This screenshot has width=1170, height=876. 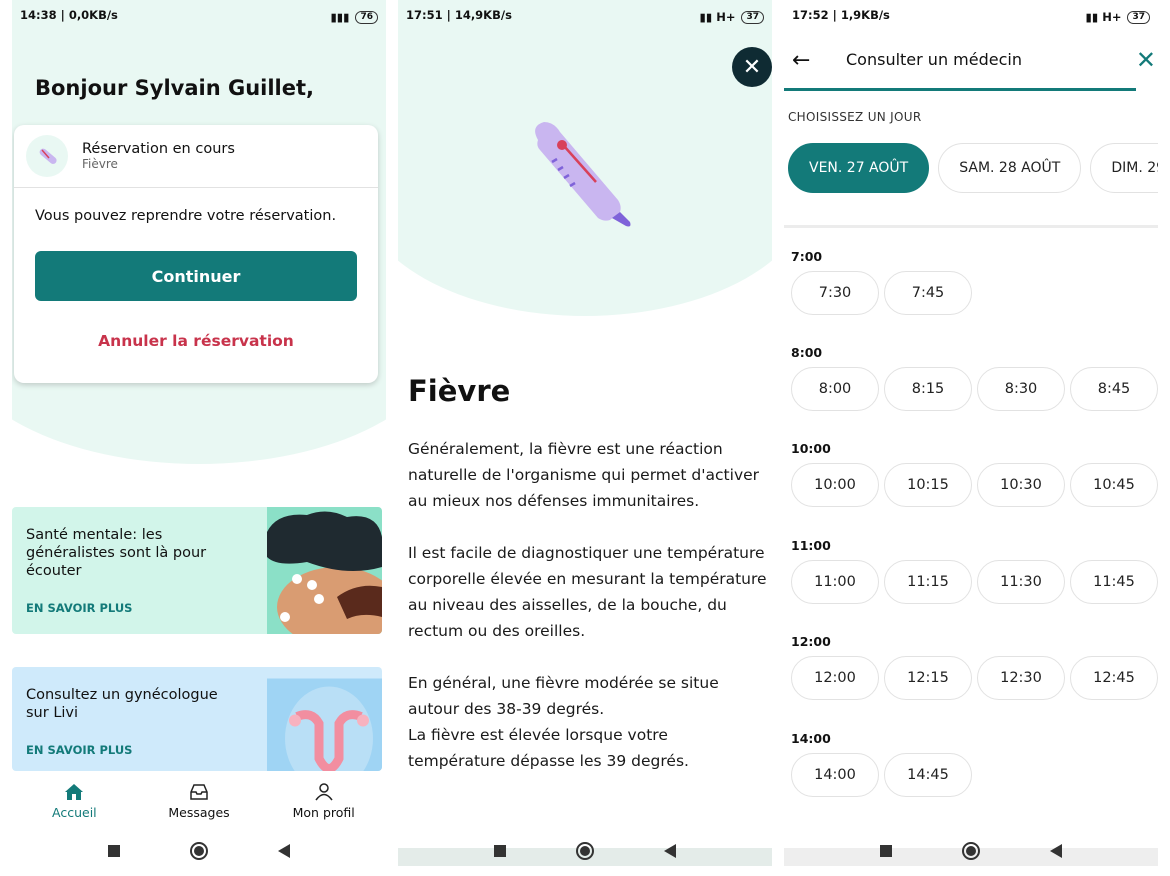 What do you see at coordinates (74, 812) in the screenshot?
I see `tab-label: Accueil` at bounding box center [74, 812].